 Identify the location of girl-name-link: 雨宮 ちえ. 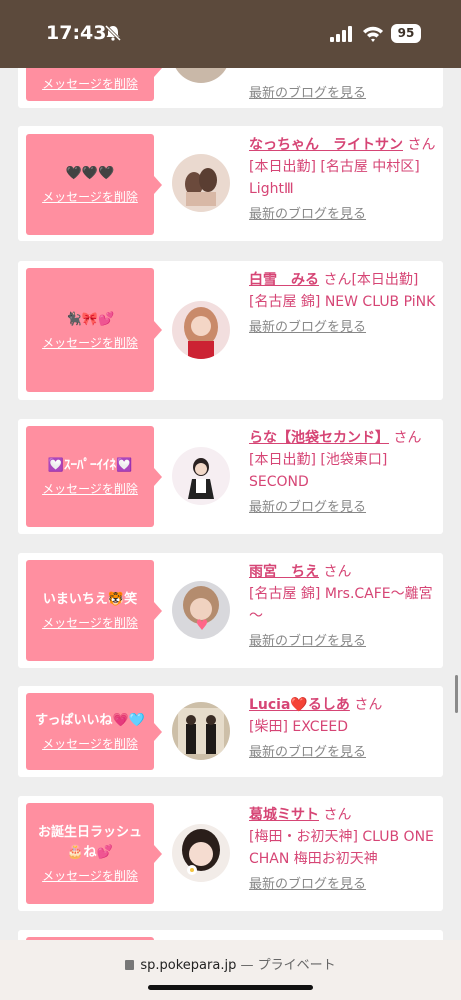
(284, 572).